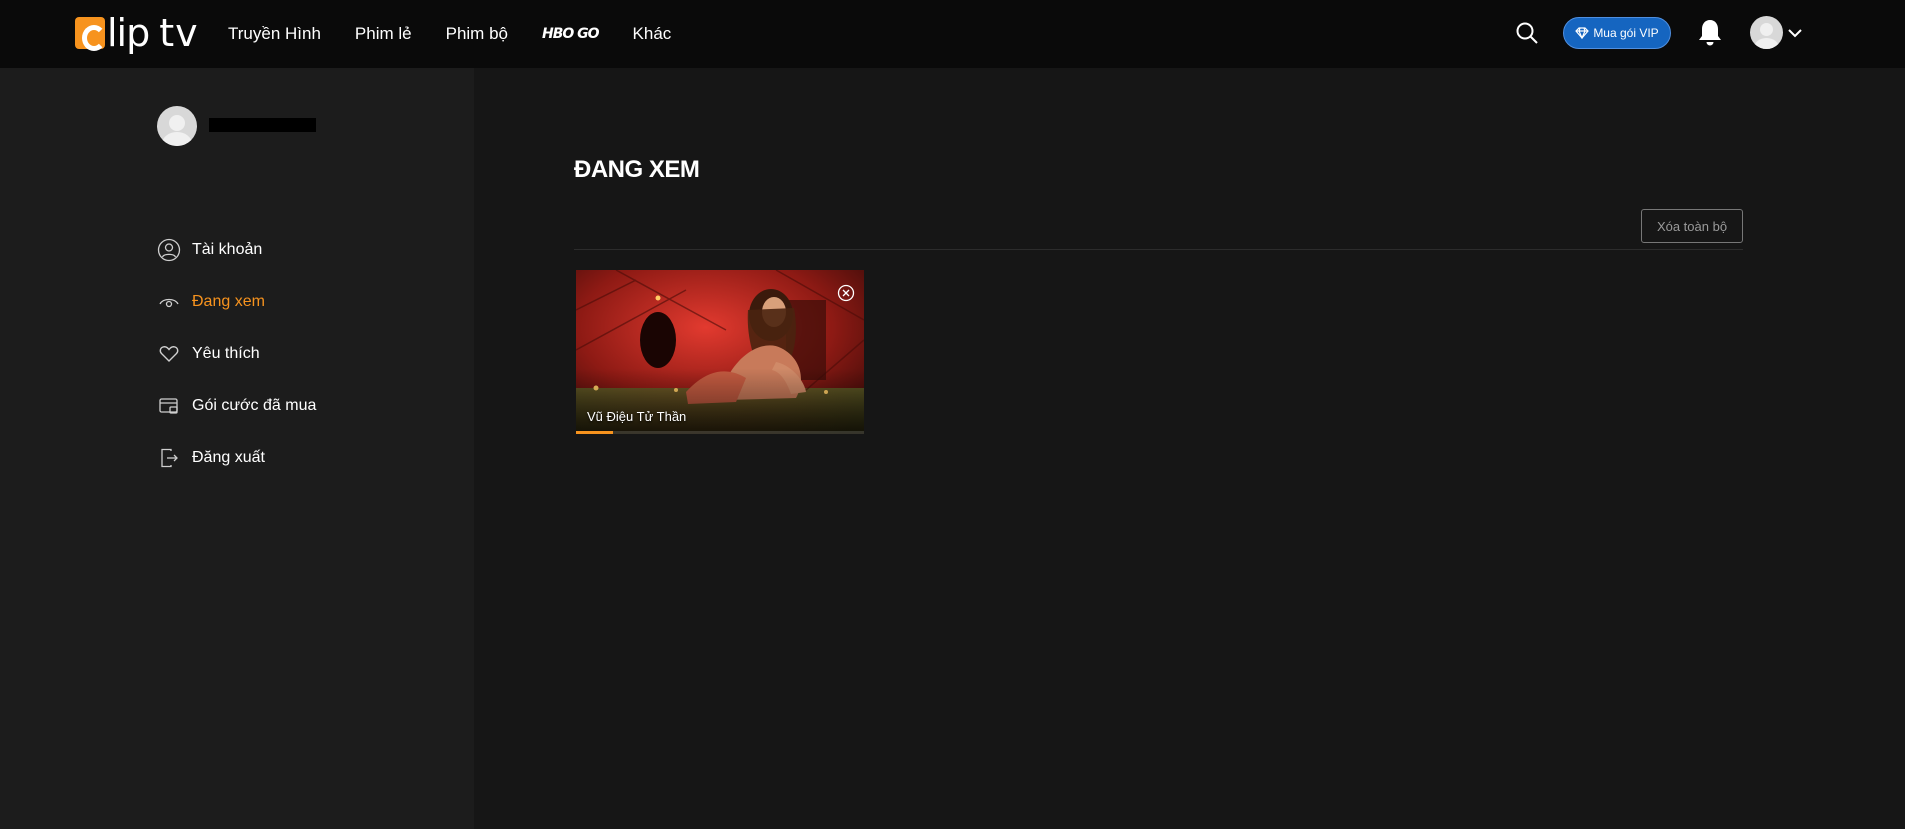 The width and height of the screenshot is (1905, 829). Describe the element at coordinates (846, 293) in the screenshot. I see `remove-item-icon` at that location.